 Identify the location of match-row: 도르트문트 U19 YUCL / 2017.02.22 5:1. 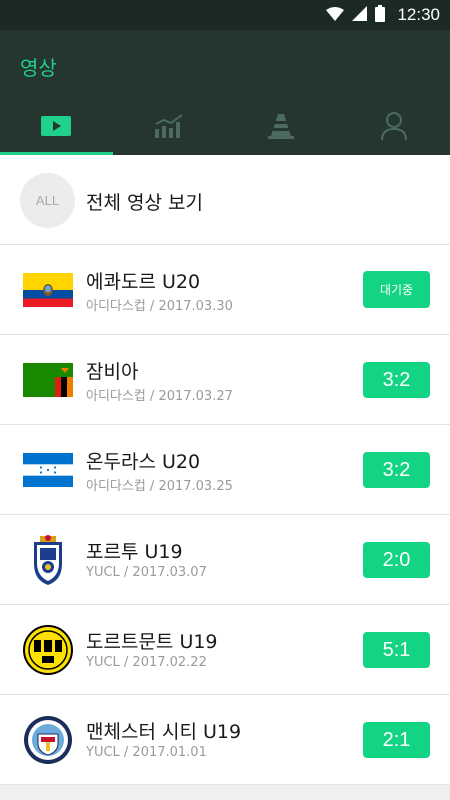
(225, 650).